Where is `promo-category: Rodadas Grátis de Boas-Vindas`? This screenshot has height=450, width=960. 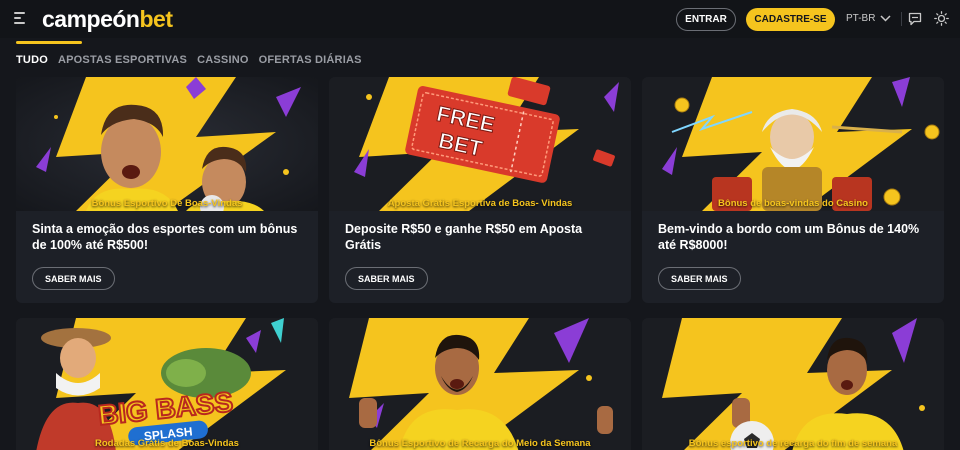 promo-category: Rodadas Grátis de Boas-Vindas is located at coordinates (167, 443).